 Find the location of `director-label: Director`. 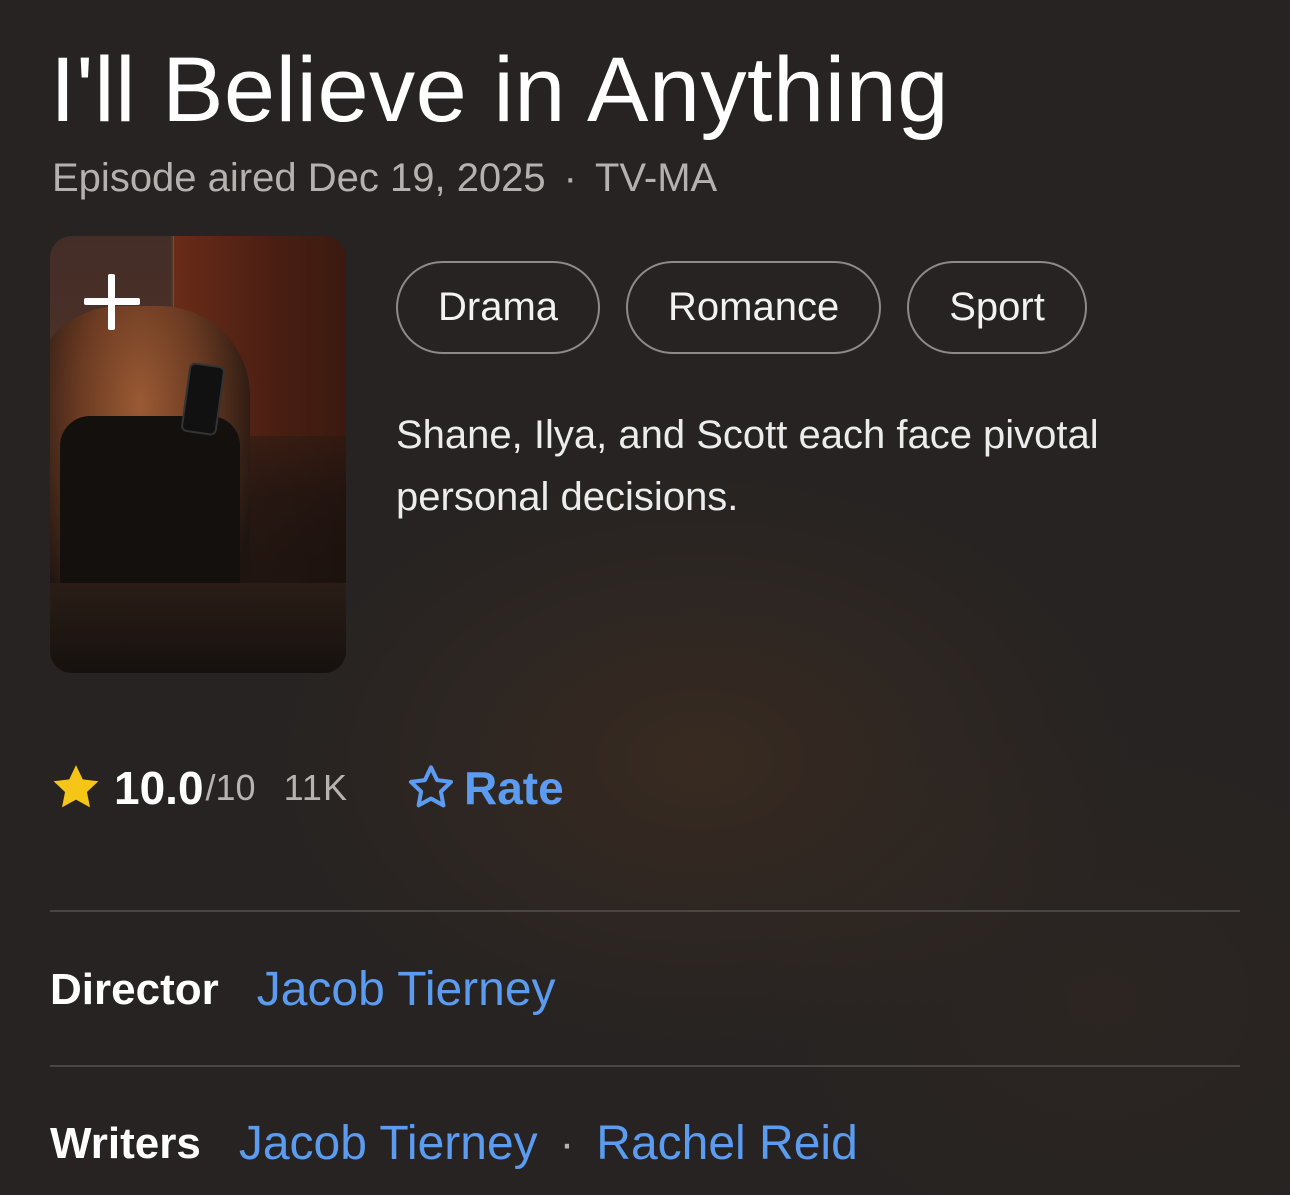

director-label: Director is located at coordinates (134, 989).